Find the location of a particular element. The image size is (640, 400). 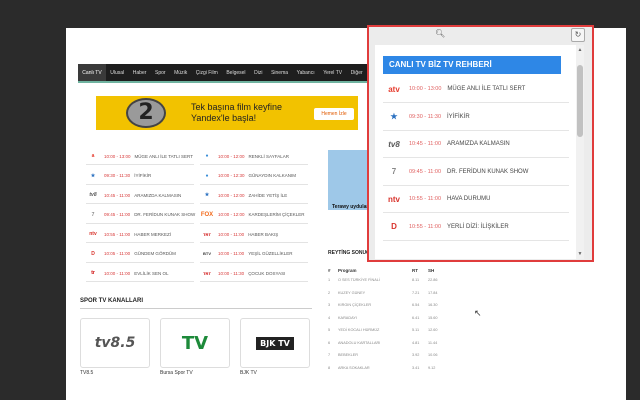

program-title: ARAMIZDA KALMASIN is located at coordinates (478, 144).